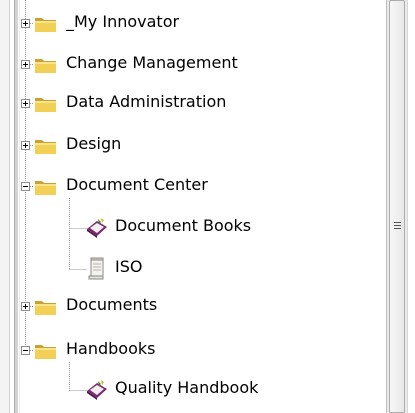  I want to click on tree-item-label: Documents, so click(112, 304).